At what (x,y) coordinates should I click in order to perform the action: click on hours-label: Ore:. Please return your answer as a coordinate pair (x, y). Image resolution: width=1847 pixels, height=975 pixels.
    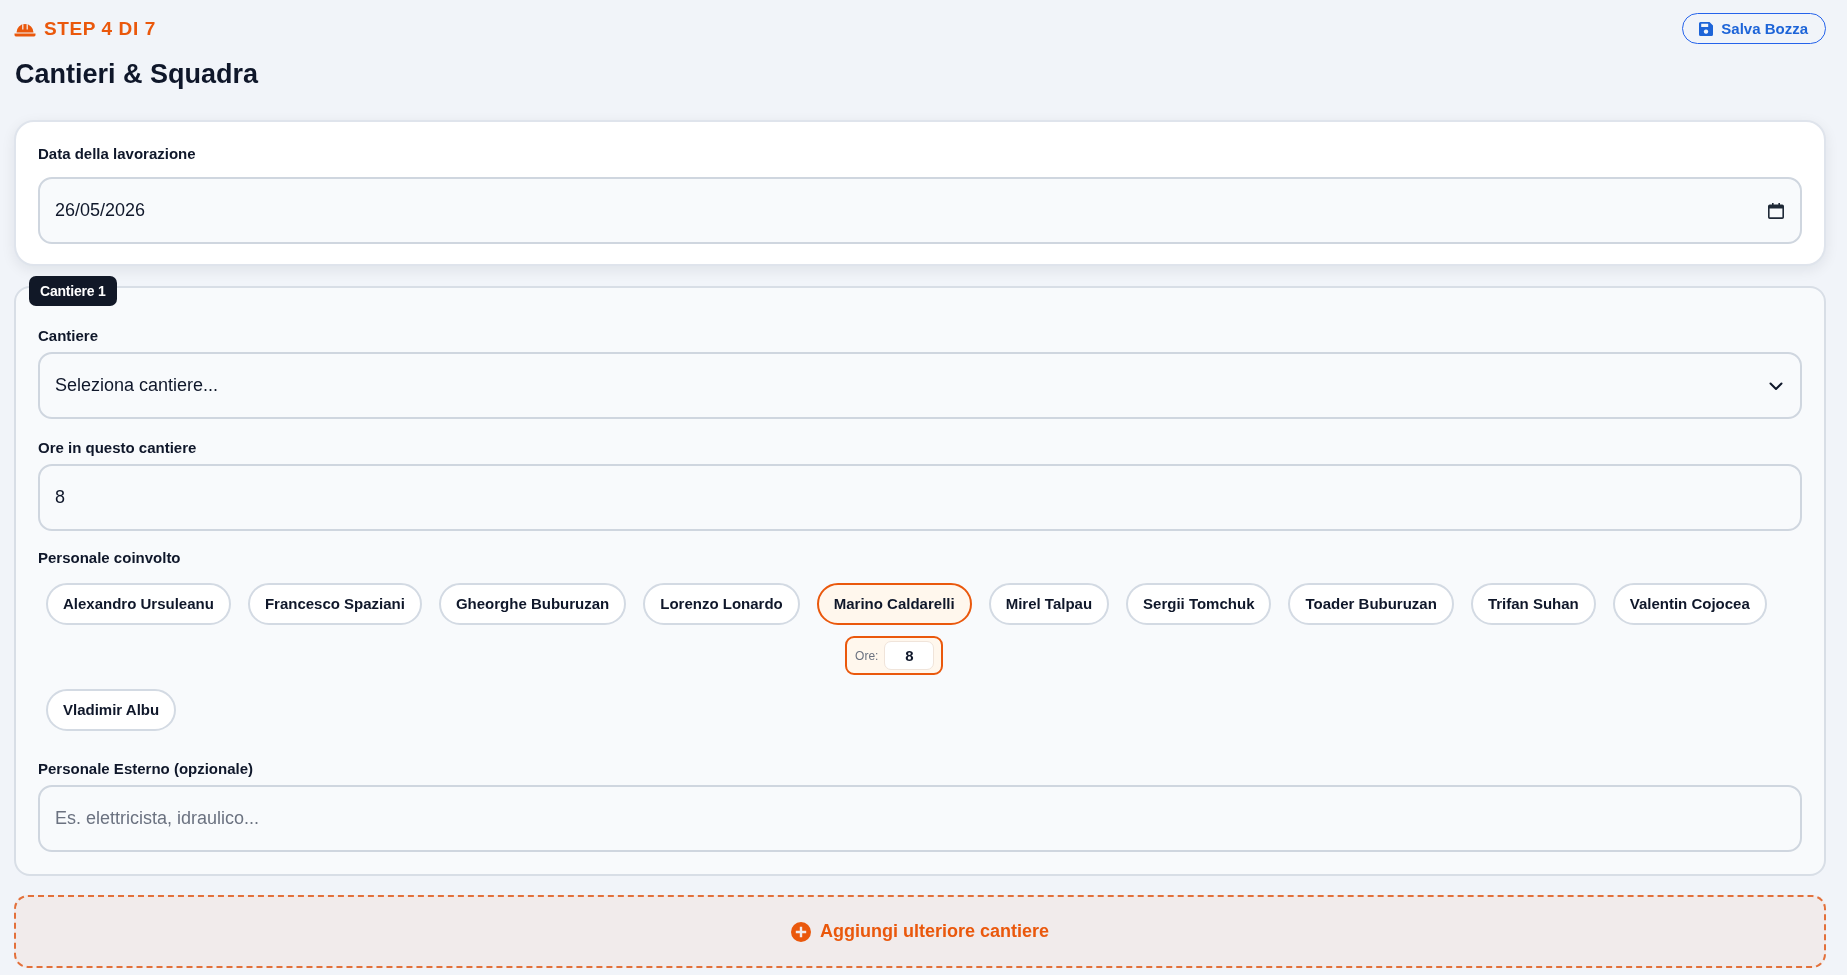
    Looking at the image, I should click on (867, 655).